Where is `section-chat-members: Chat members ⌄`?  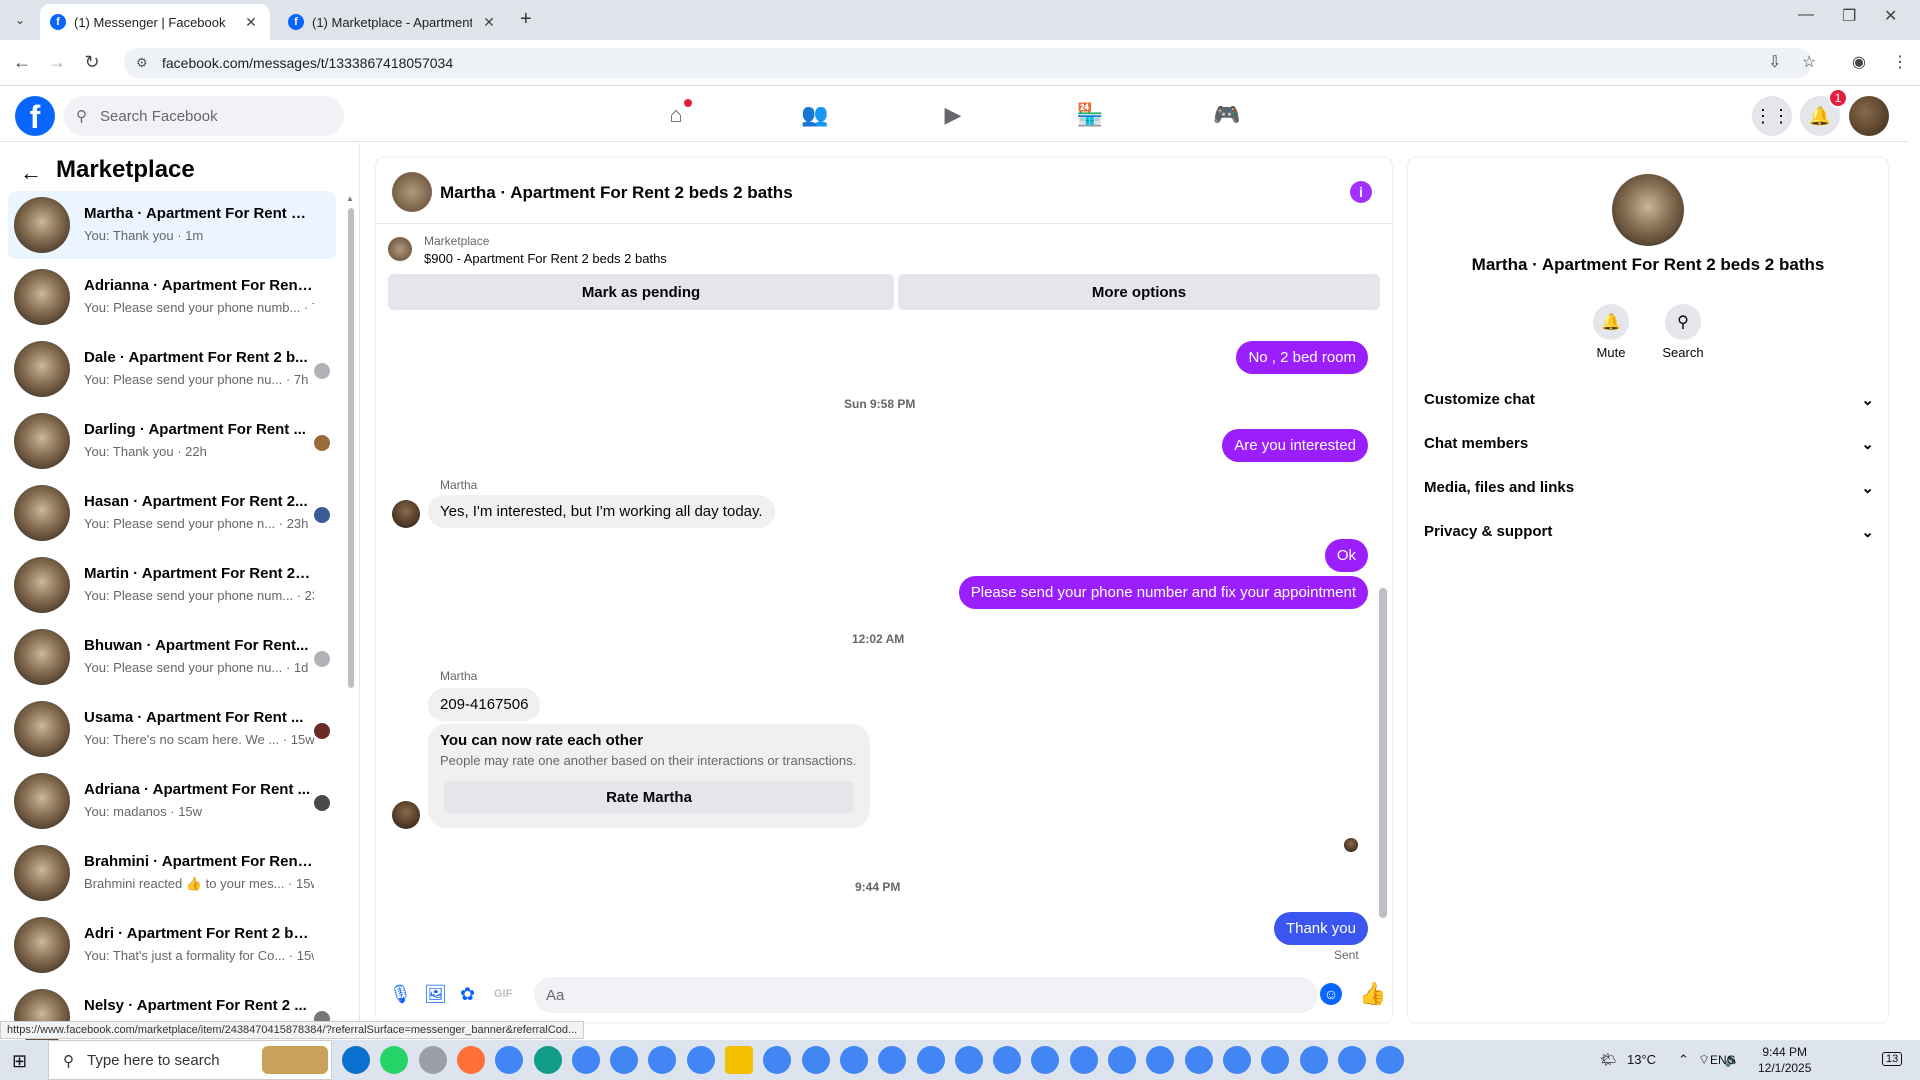 section-chat-members: Chat members ⌄ is located at coordinates (1649, 444).